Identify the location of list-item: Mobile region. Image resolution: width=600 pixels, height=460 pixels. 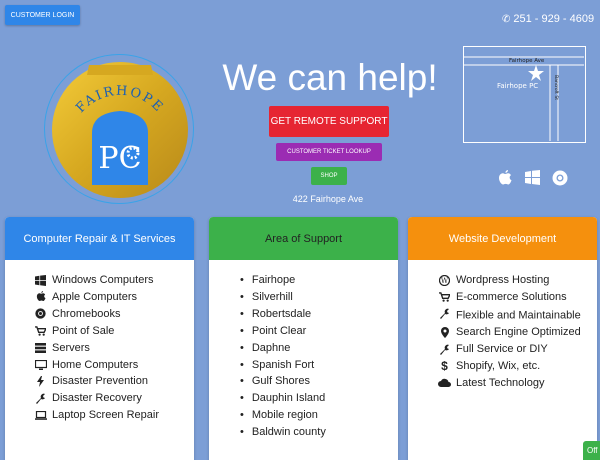
(319, 415).